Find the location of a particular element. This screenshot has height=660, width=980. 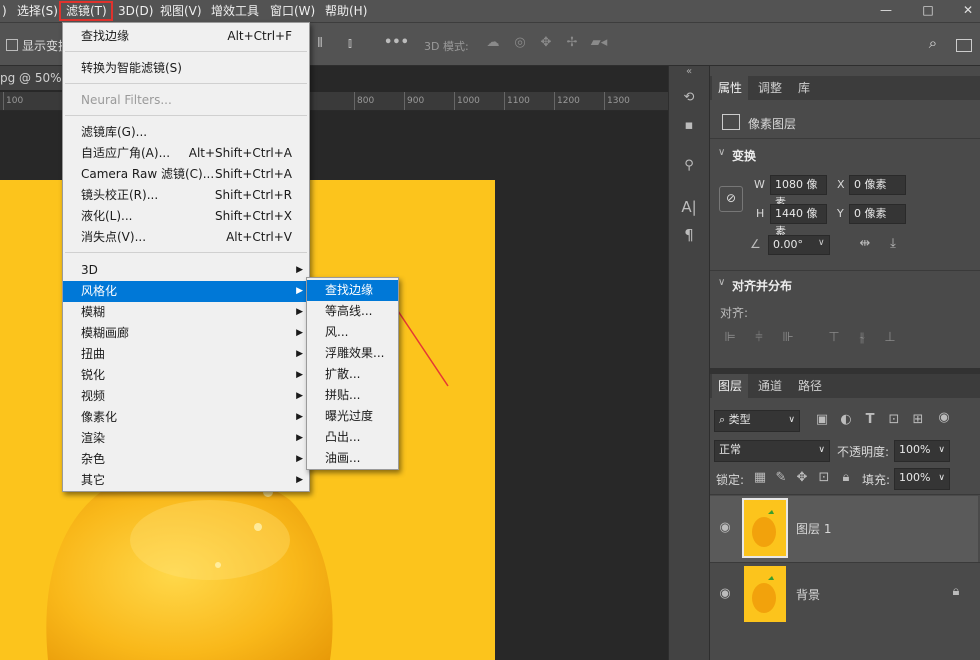

lock-artboard-icon: ⊡ is located at coordinates (824, 477).